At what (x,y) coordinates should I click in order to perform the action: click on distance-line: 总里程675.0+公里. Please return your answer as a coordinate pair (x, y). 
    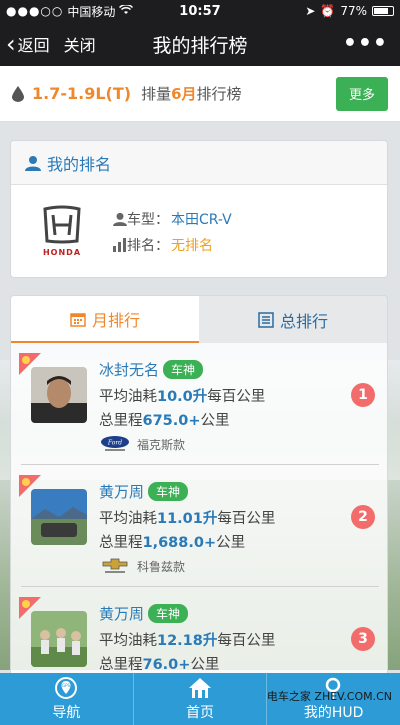
    Looking at the image, I should click on (164, 419).